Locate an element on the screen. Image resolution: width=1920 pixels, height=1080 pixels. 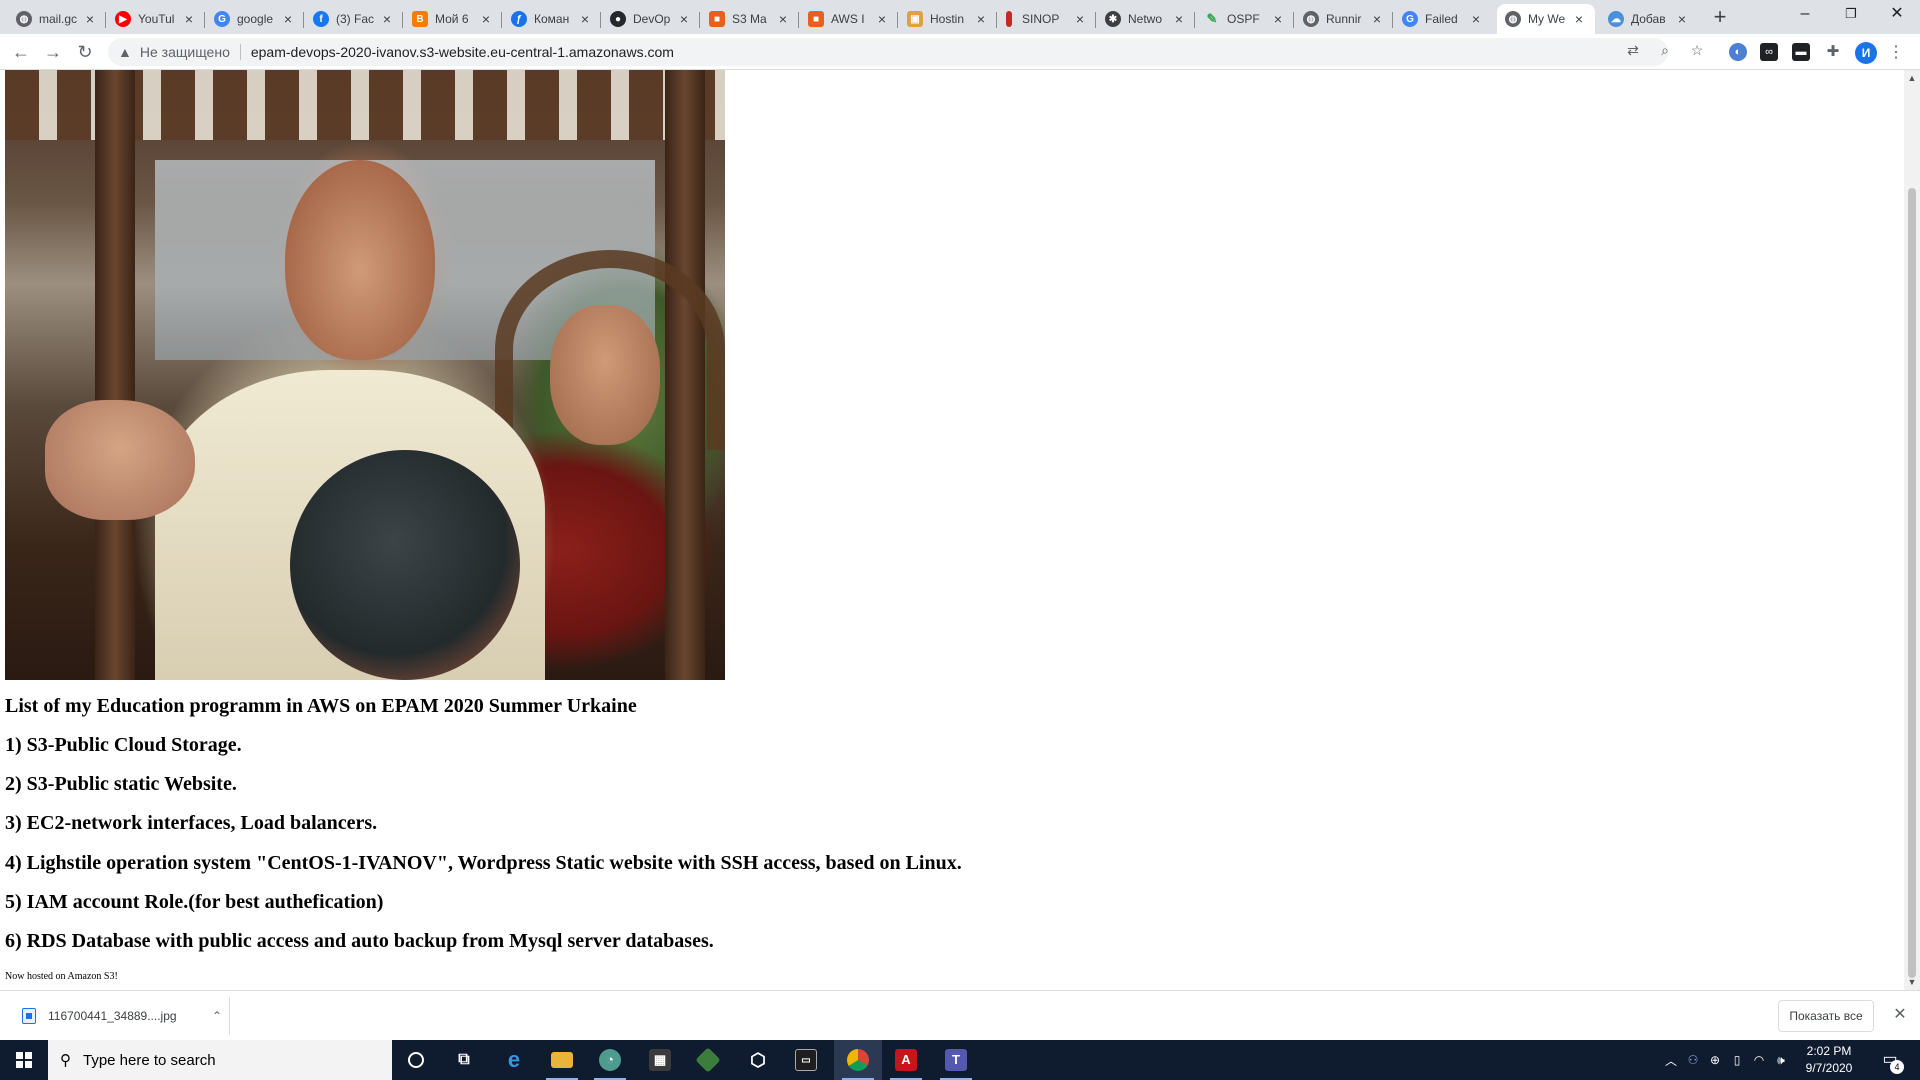
tab-s3: ■ S3 Ma × is located at coordinates (750, 19).